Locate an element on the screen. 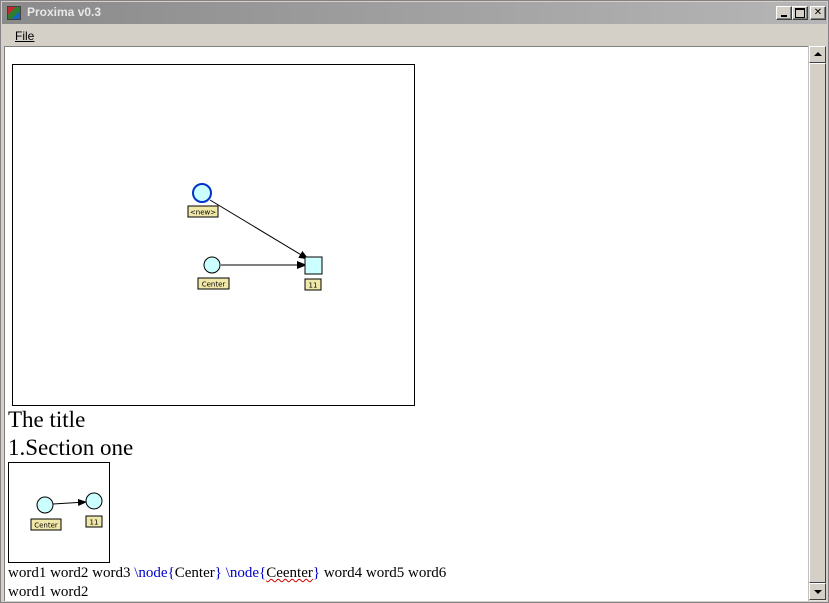 Image resolution: width=829 pixels, height=603 pixels. node-argument: Center is located at coordinates (194, 573).